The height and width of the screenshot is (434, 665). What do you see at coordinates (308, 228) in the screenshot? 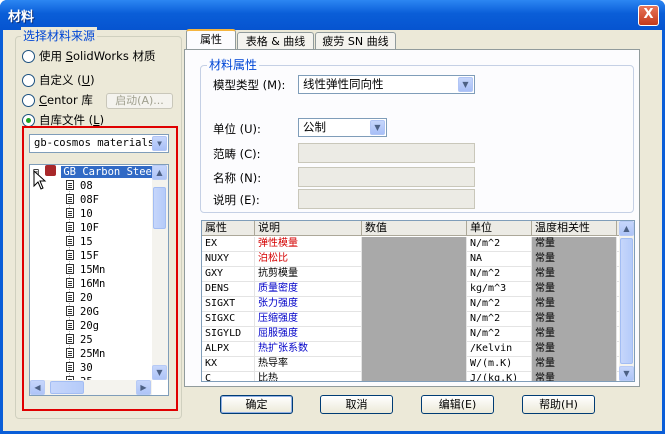
I see `grid-header-cell: 说明` at bounding box center [308, 228].